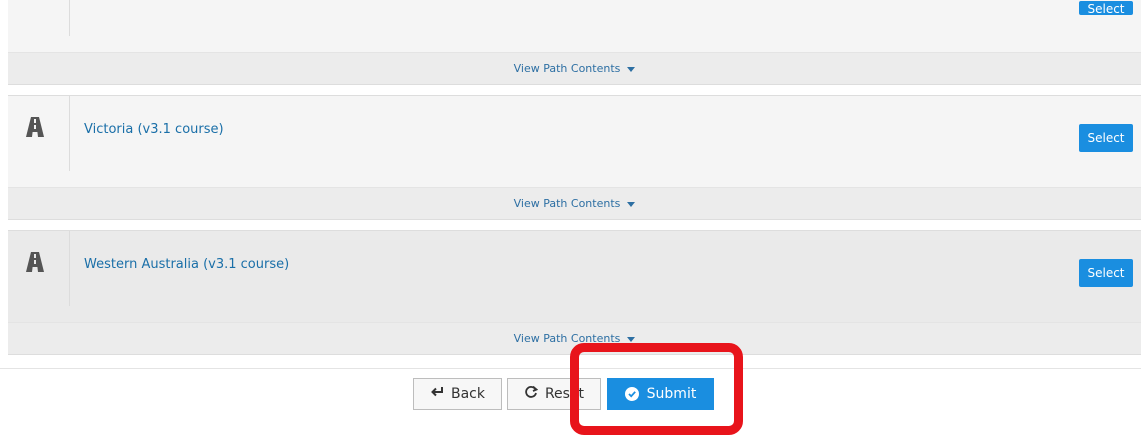  I want to click on back-label: Back, so click(468, 394).